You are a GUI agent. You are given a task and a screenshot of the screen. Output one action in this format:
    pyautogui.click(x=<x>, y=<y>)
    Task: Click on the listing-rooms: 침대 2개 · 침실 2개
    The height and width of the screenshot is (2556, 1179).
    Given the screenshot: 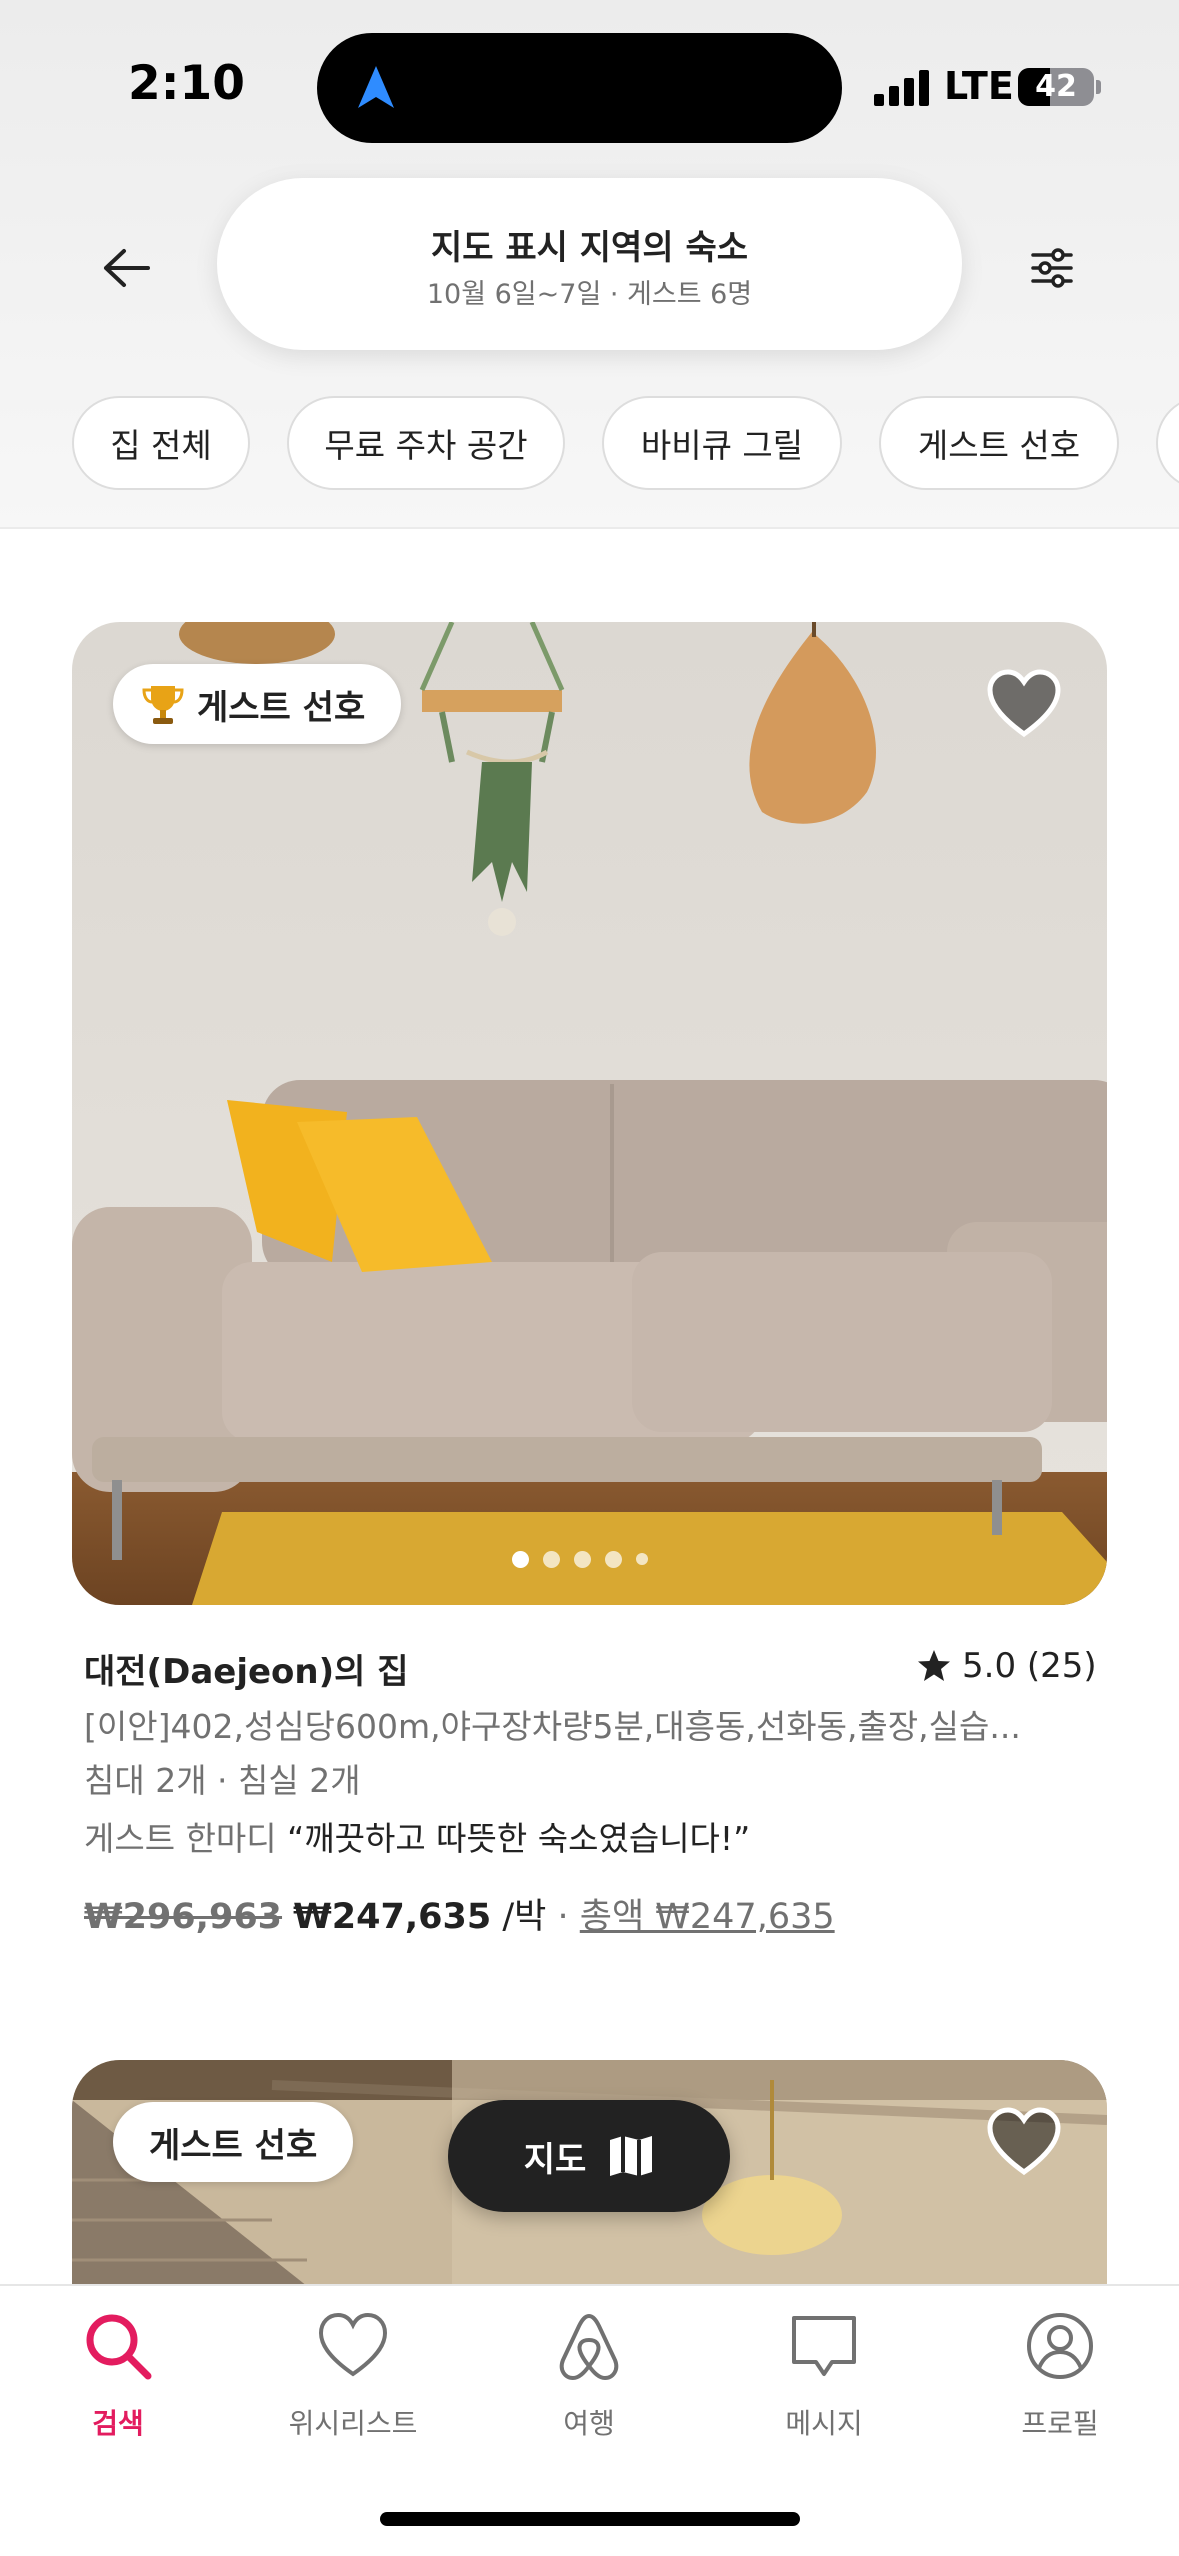 What is the action you would take?
    pyautogui.click(x=222, y=1780)
    